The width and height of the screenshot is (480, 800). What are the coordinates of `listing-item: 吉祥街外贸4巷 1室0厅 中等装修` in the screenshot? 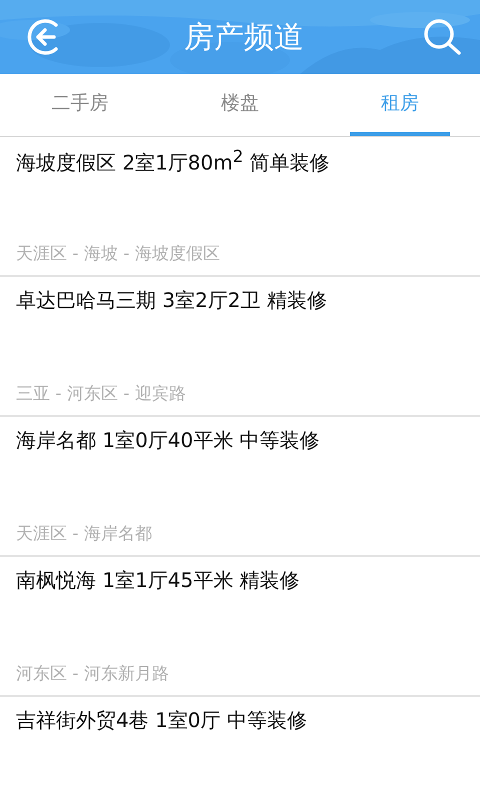 It's located at (240, 748).